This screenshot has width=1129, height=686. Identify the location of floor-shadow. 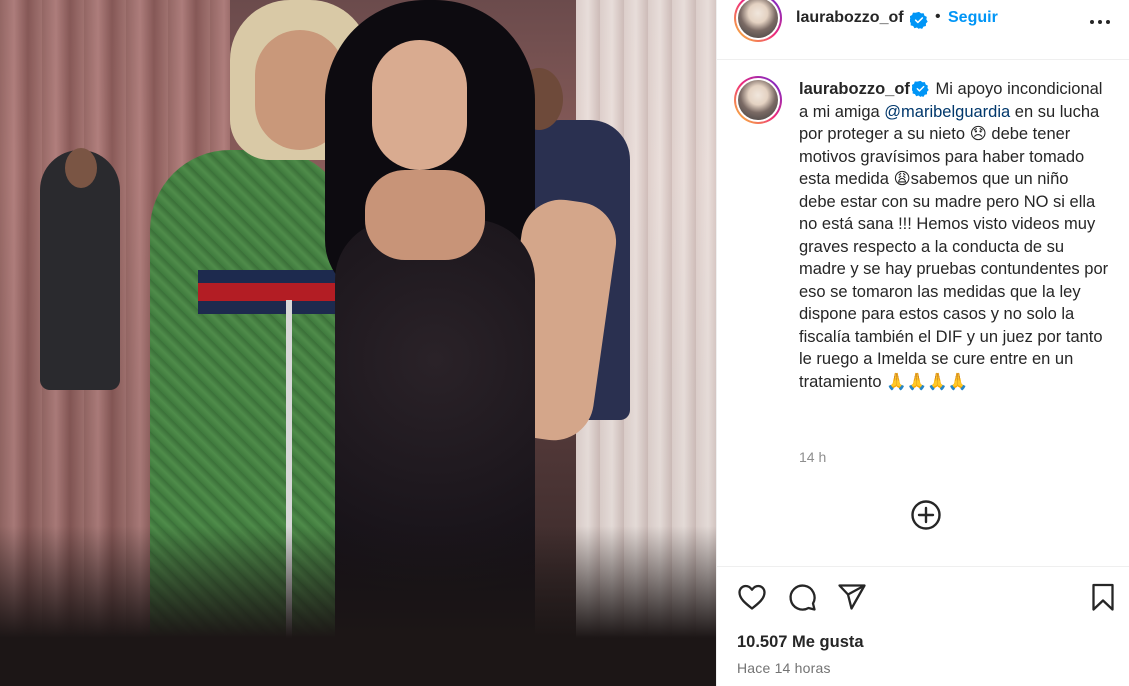
(358, 606).